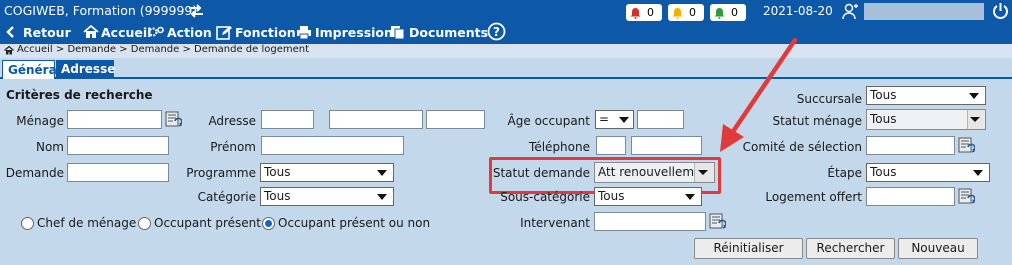 The width and height of the screenshot is (1012, 265). I want to click on toolbar-accueil: Accueil, so click(117, 32).